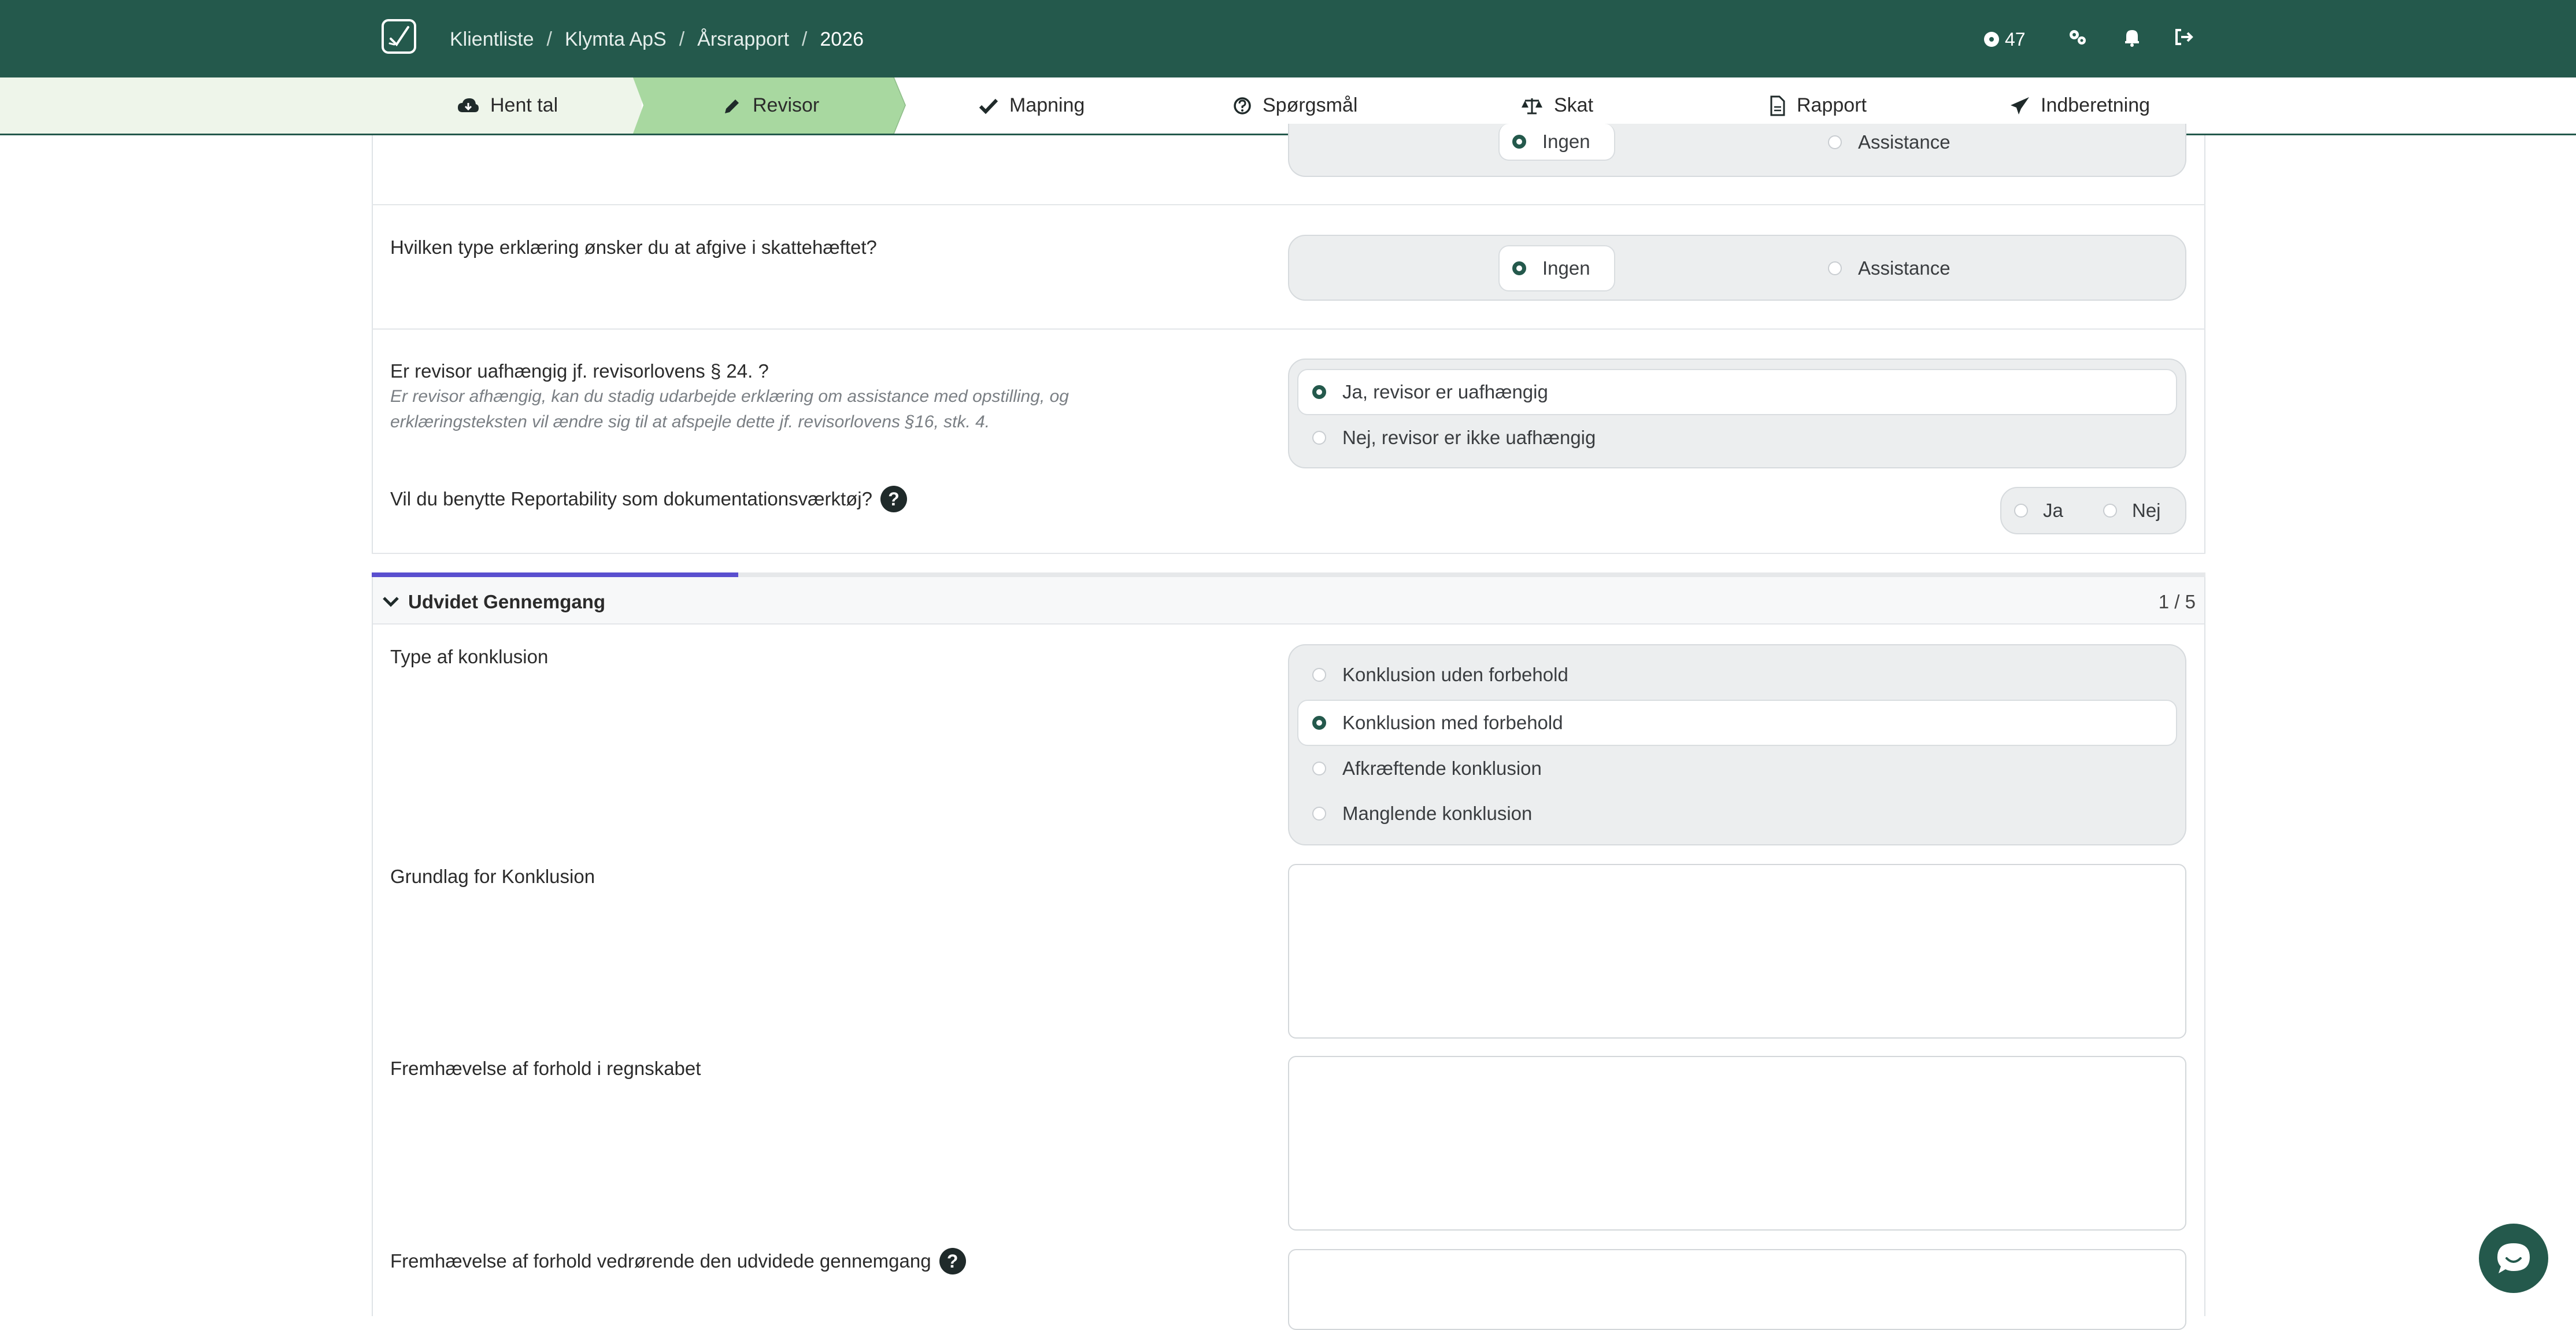  I want to click on section-progress-fill, so click(555, 574).